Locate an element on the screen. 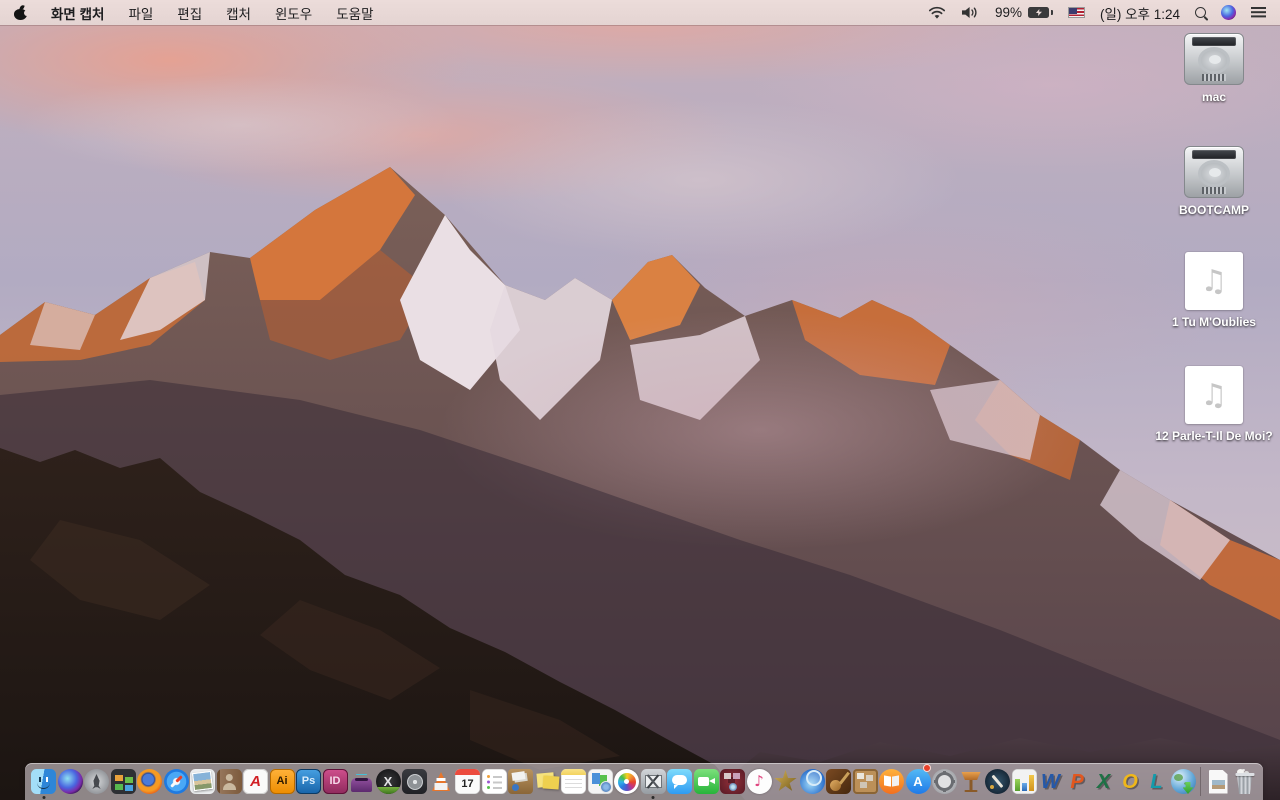 The width and height of the screenshot is (1280, 800). disk-tool-icon is located at coordinates (414, 781).